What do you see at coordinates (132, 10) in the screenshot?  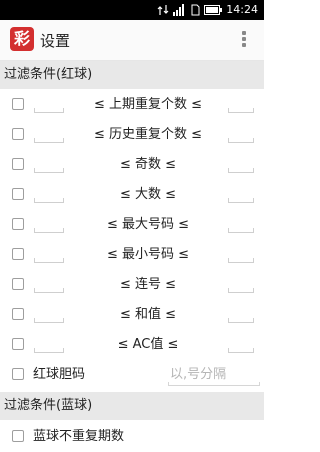 I see `status-bar: 14:24` at bounding box center [132, 10].